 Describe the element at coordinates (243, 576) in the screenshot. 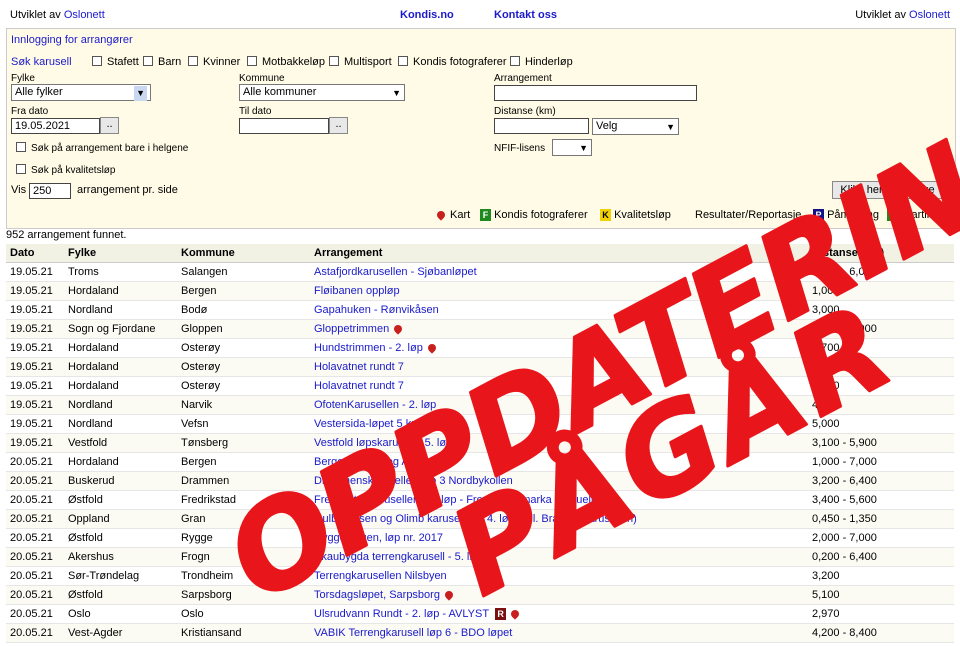

I see `cell-kommune: Trondheim` at that location.